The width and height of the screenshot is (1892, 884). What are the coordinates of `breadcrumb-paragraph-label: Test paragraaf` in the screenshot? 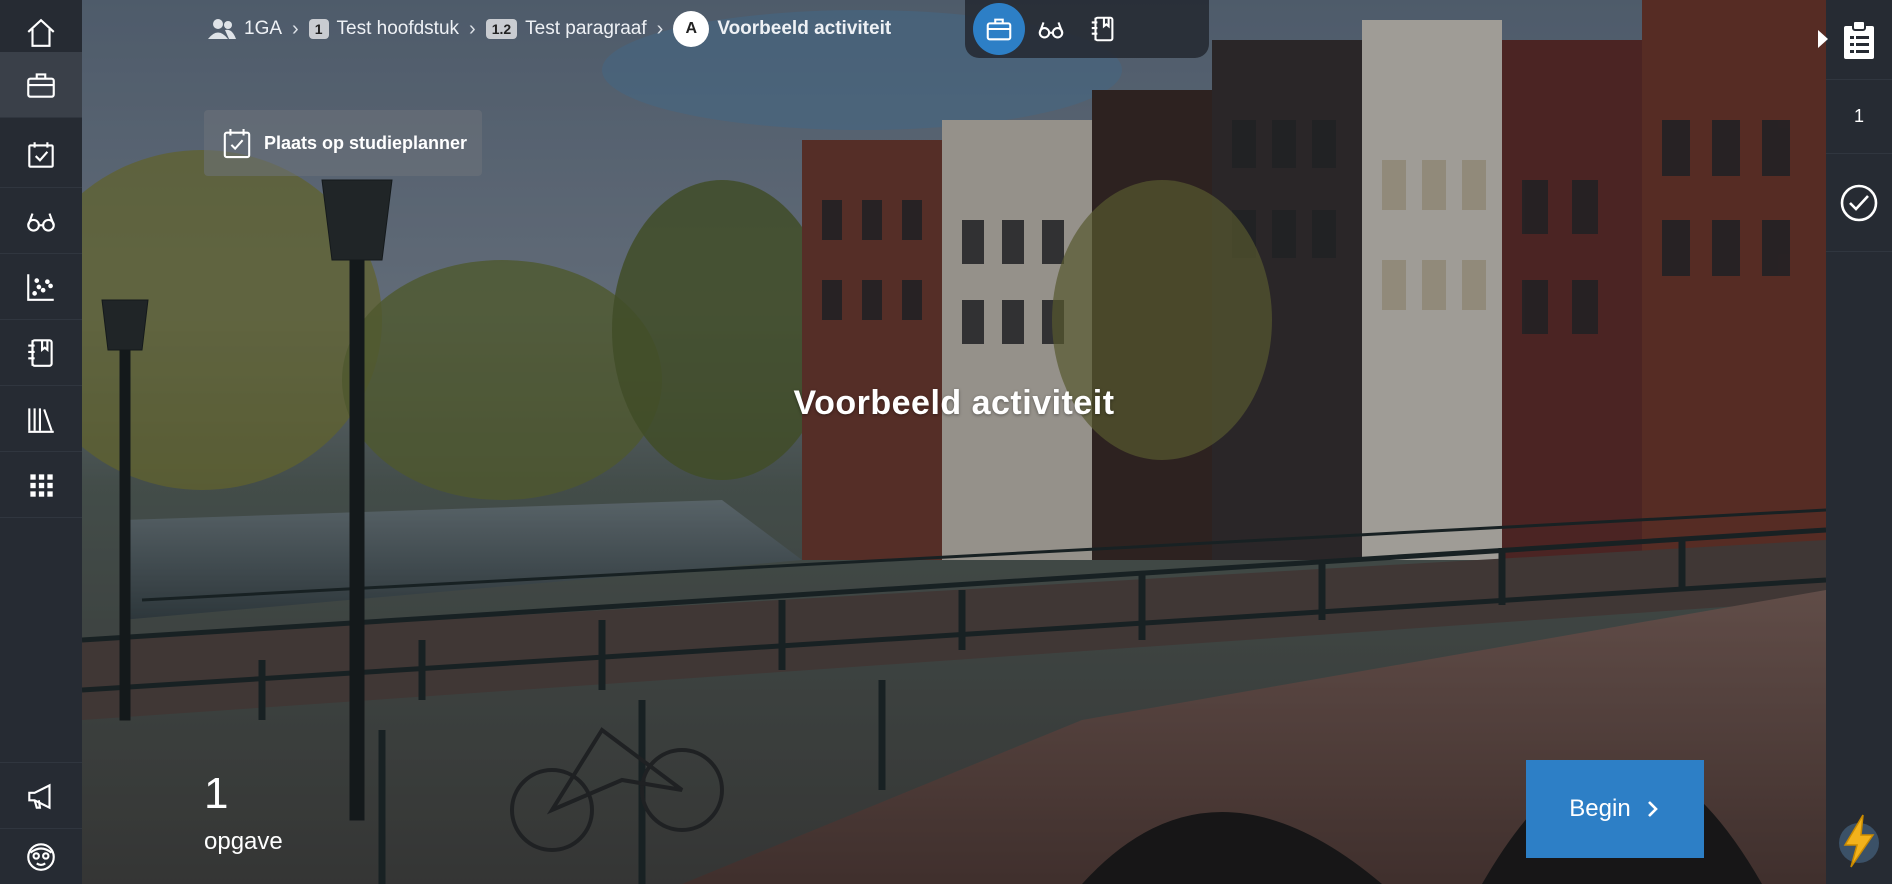 It's located at (586, 28).